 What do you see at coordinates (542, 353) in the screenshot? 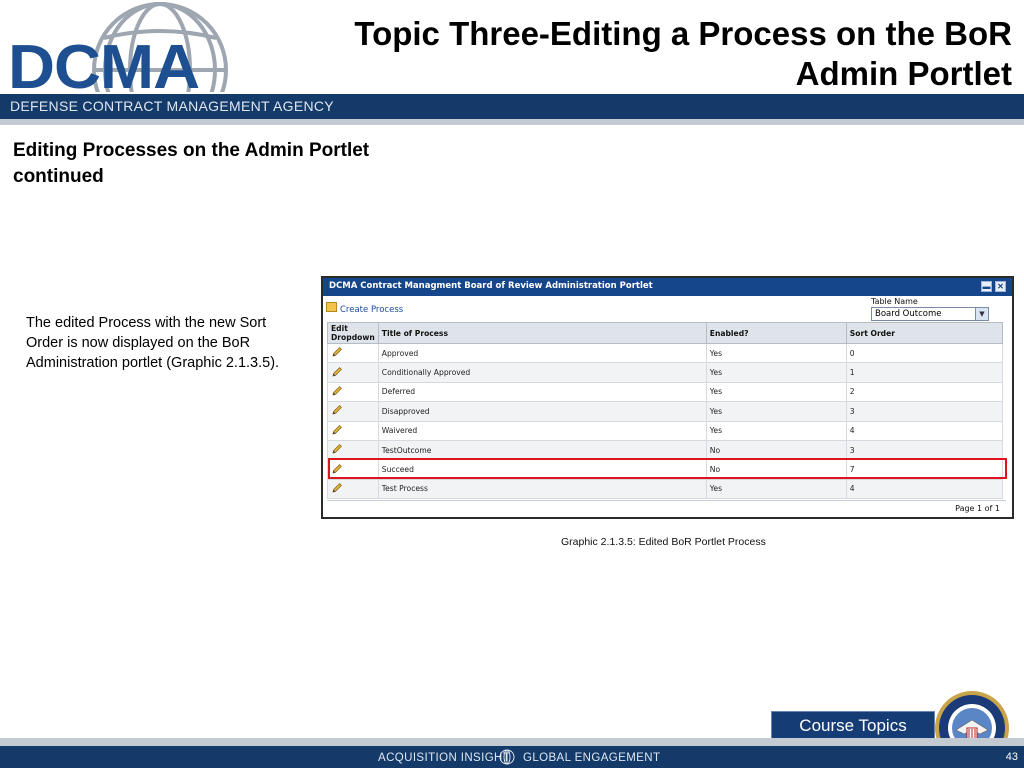
I see `cell-title: Approved` at bounding box center [542, 353].